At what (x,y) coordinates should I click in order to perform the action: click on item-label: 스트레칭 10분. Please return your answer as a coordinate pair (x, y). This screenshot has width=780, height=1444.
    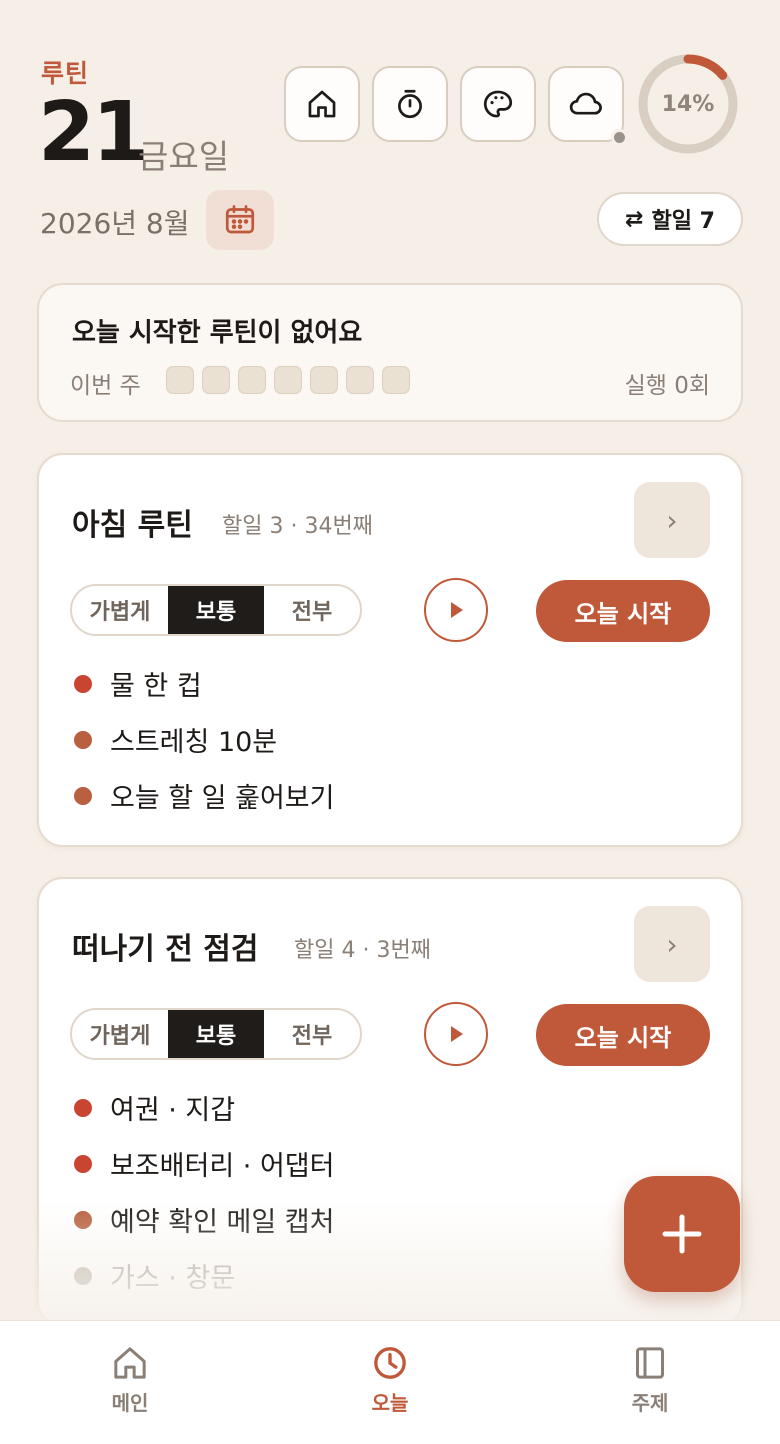
    Looking at the image, I should click on (194, 742).